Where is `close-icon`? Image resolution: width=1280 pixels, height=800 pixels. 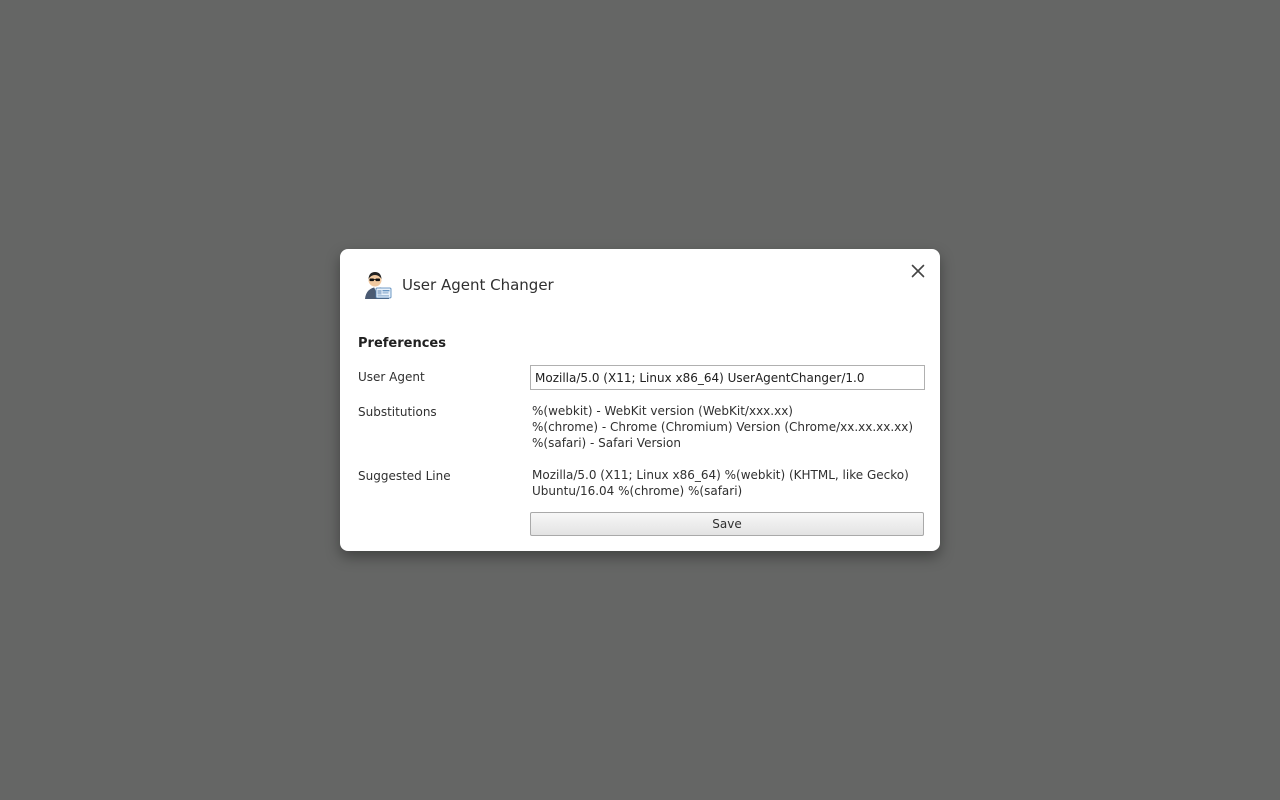
close-icon is located at coordinates (918, 271).